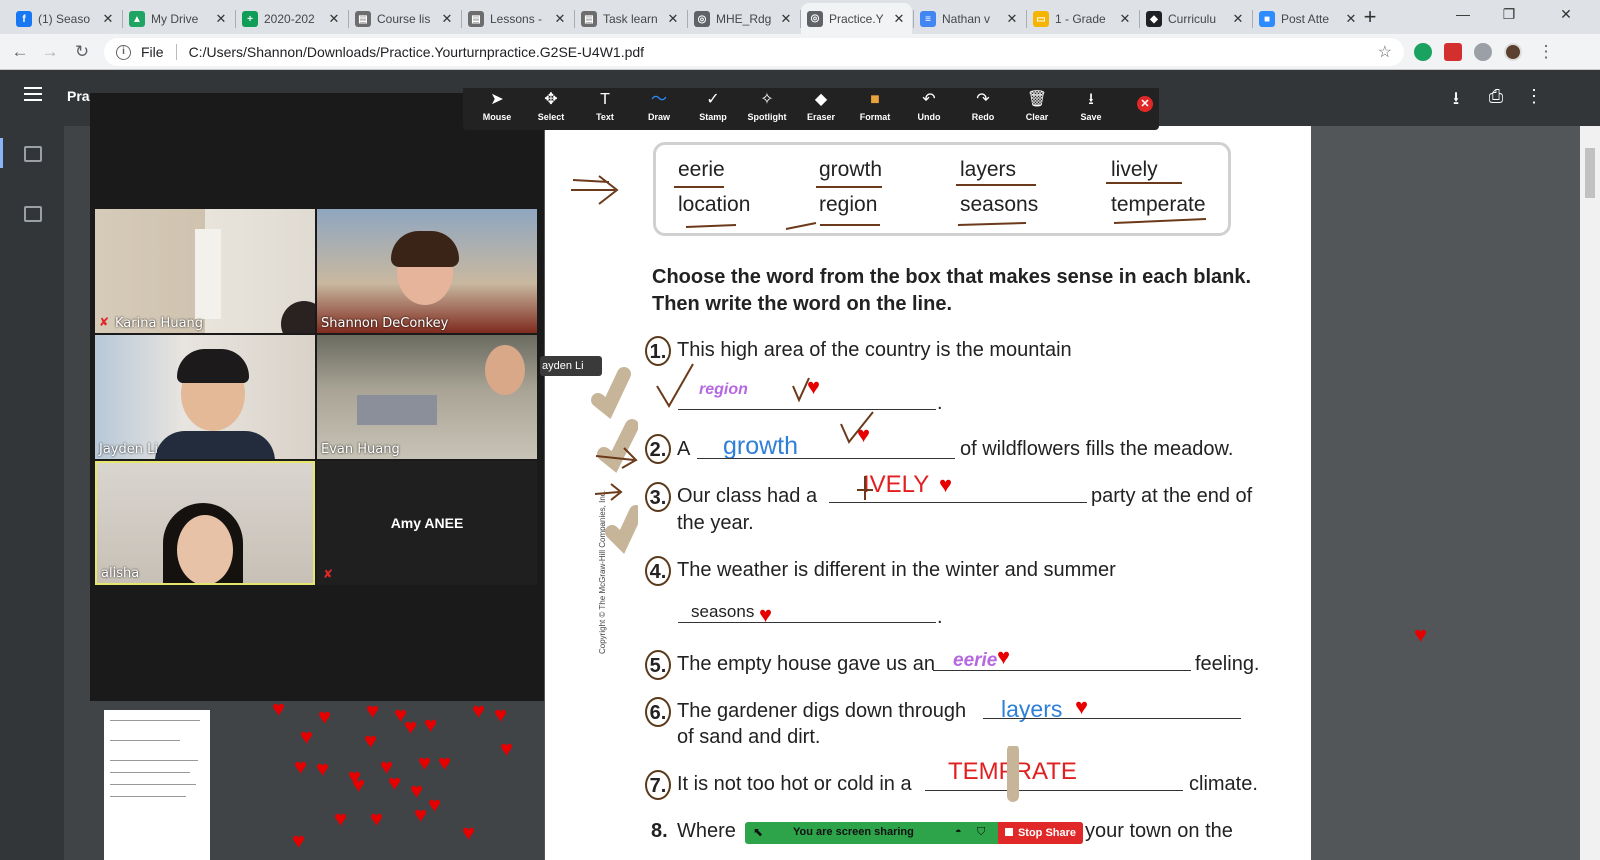 The width and height of the screenshot is (1600, 860). Describe the element at coordinates (427, 271) in the screenshot. I see `video-tile: Shannon DeConkey` at that location.